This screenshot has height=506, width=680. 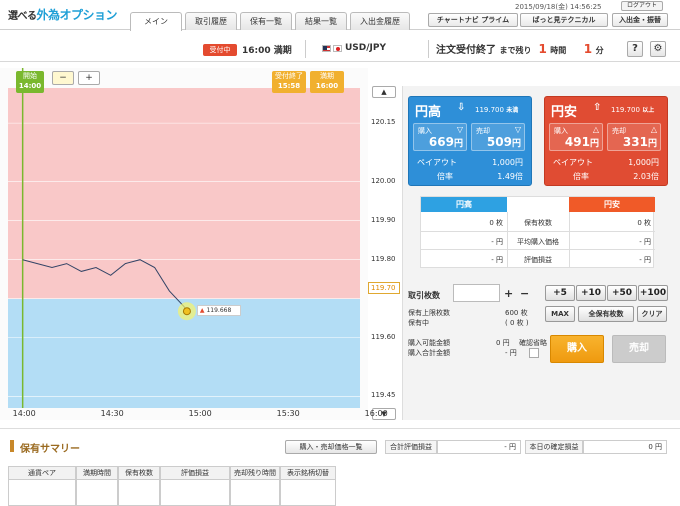 What do you see at coordinates (564, 20) in the screenshot?
I see `technical-button: ばっと見テクニカル` at bounding box center [564, 20].